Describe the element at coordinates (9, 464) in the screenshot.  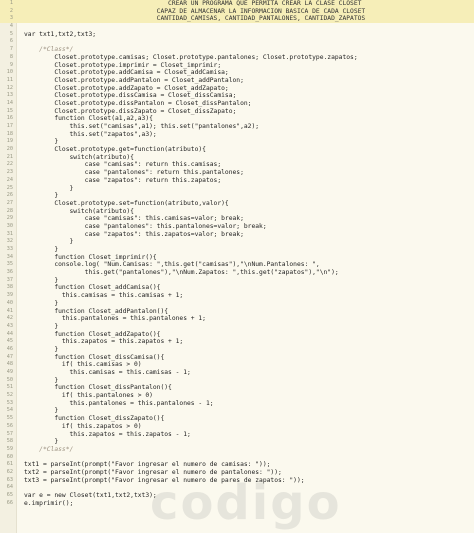
I see `line-number: 61` at that location.